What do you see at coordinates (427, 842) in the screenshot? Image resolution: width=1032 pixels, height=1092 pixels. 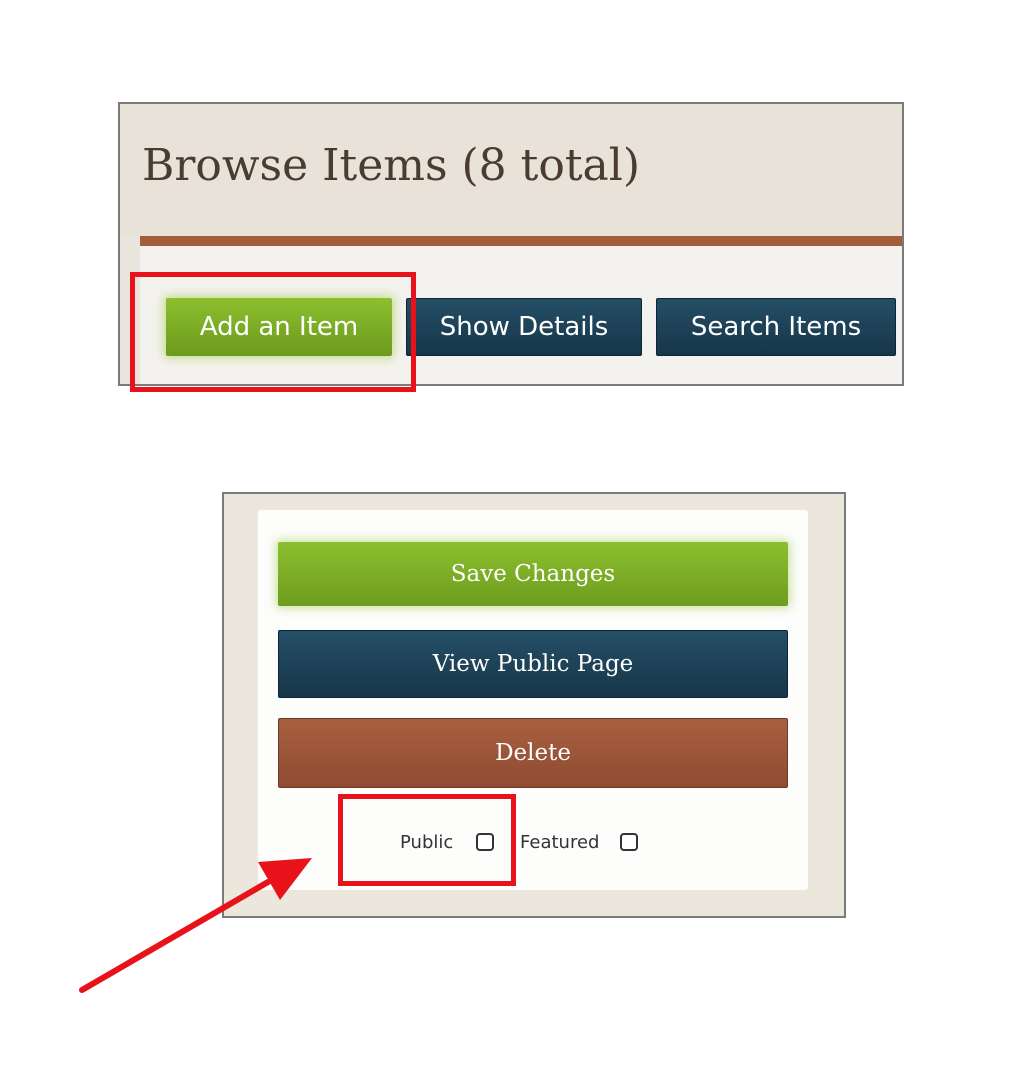 I see `public-label: Public` at bounding box center [427, 842].